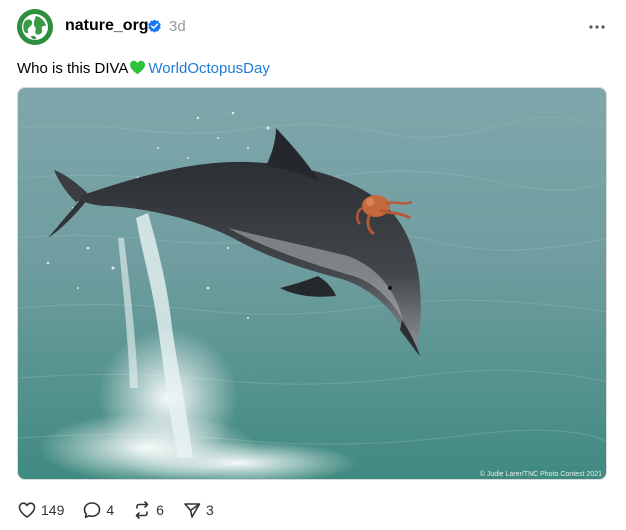 This screenshot has width=626, height=530. What do you see at coordinates (53, 510) in the screenshot?
I see `like-count: 149` at bounding box center [53, 510].